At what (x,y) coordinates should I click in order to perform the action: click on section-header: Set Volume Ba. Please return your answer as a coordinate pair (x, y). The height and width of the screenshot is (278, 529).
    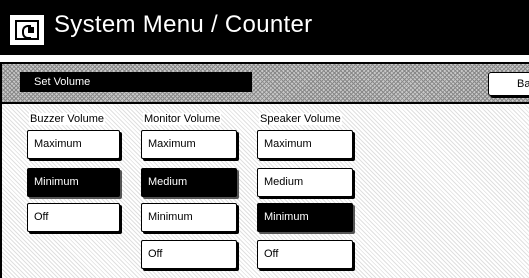
    Looking at the image, I should click on (265, 83).